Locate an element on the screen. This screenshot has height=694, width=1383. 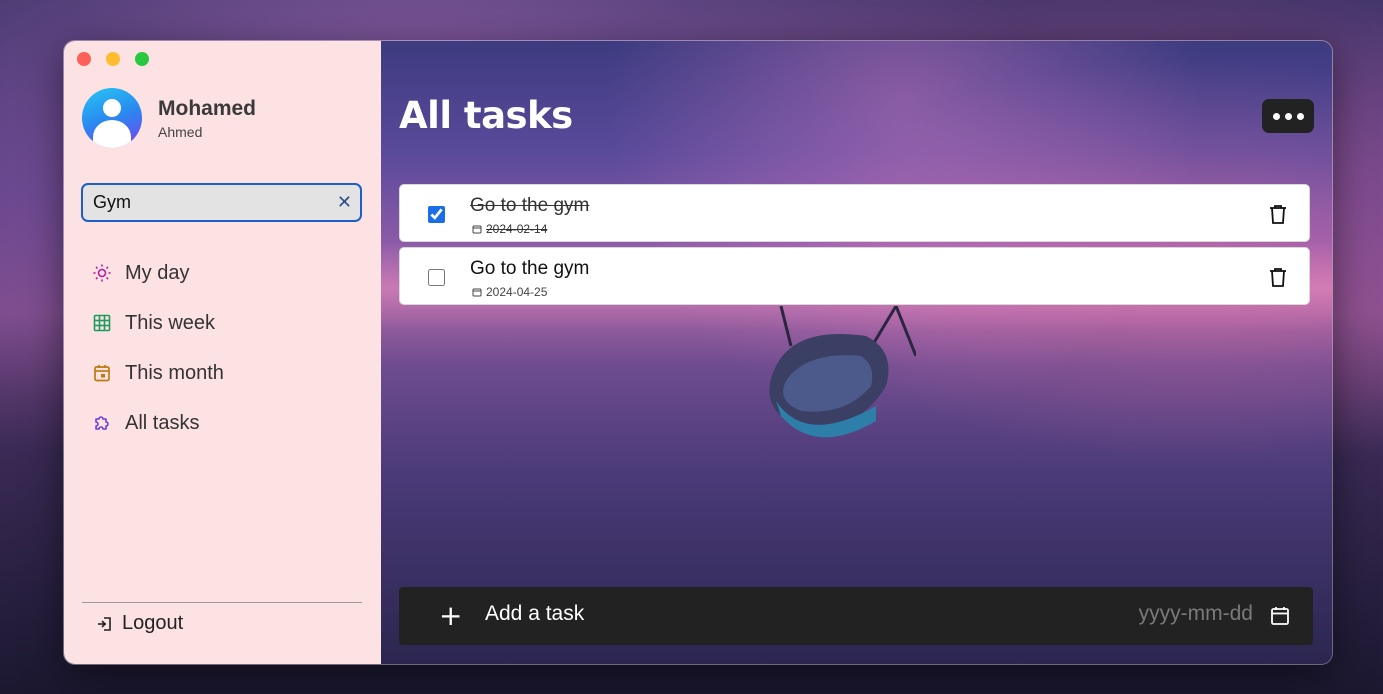
window-controls is located at coordinates (113, 59).